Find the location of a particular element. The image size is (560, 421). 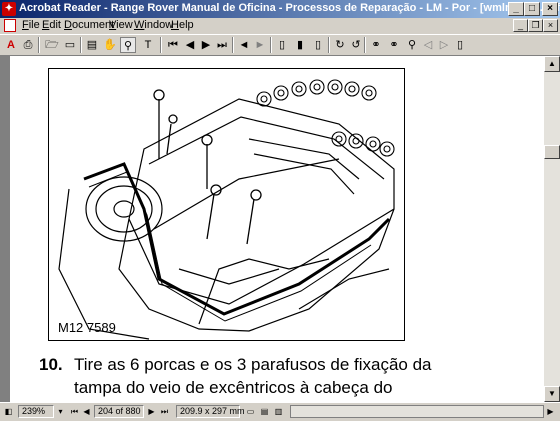

scroll-thumb is located at coordinates (552, 152).